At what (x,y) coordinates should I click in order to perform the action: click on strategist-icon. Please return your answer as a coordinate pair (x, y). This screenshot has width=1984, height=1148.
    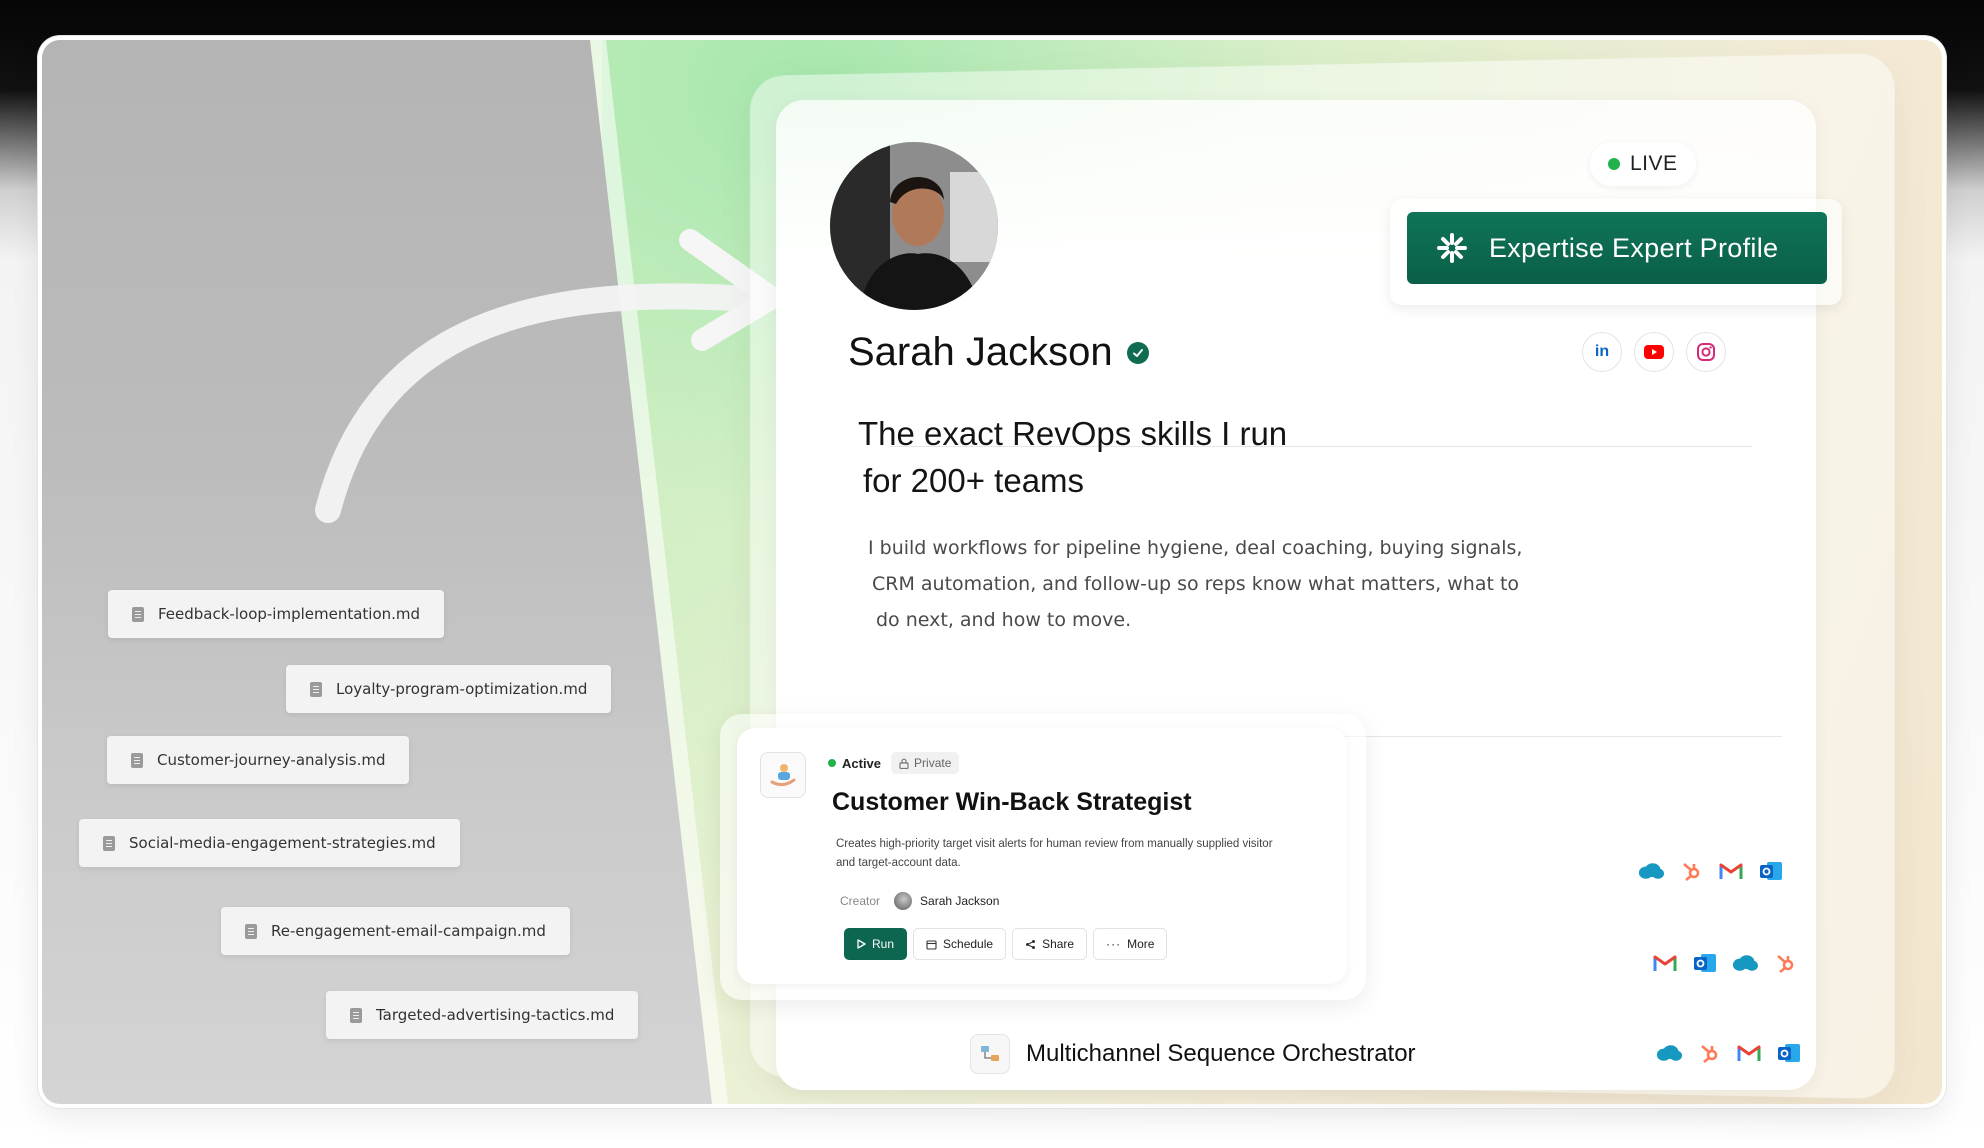
    Looking at the image, I should click on (783, 775).